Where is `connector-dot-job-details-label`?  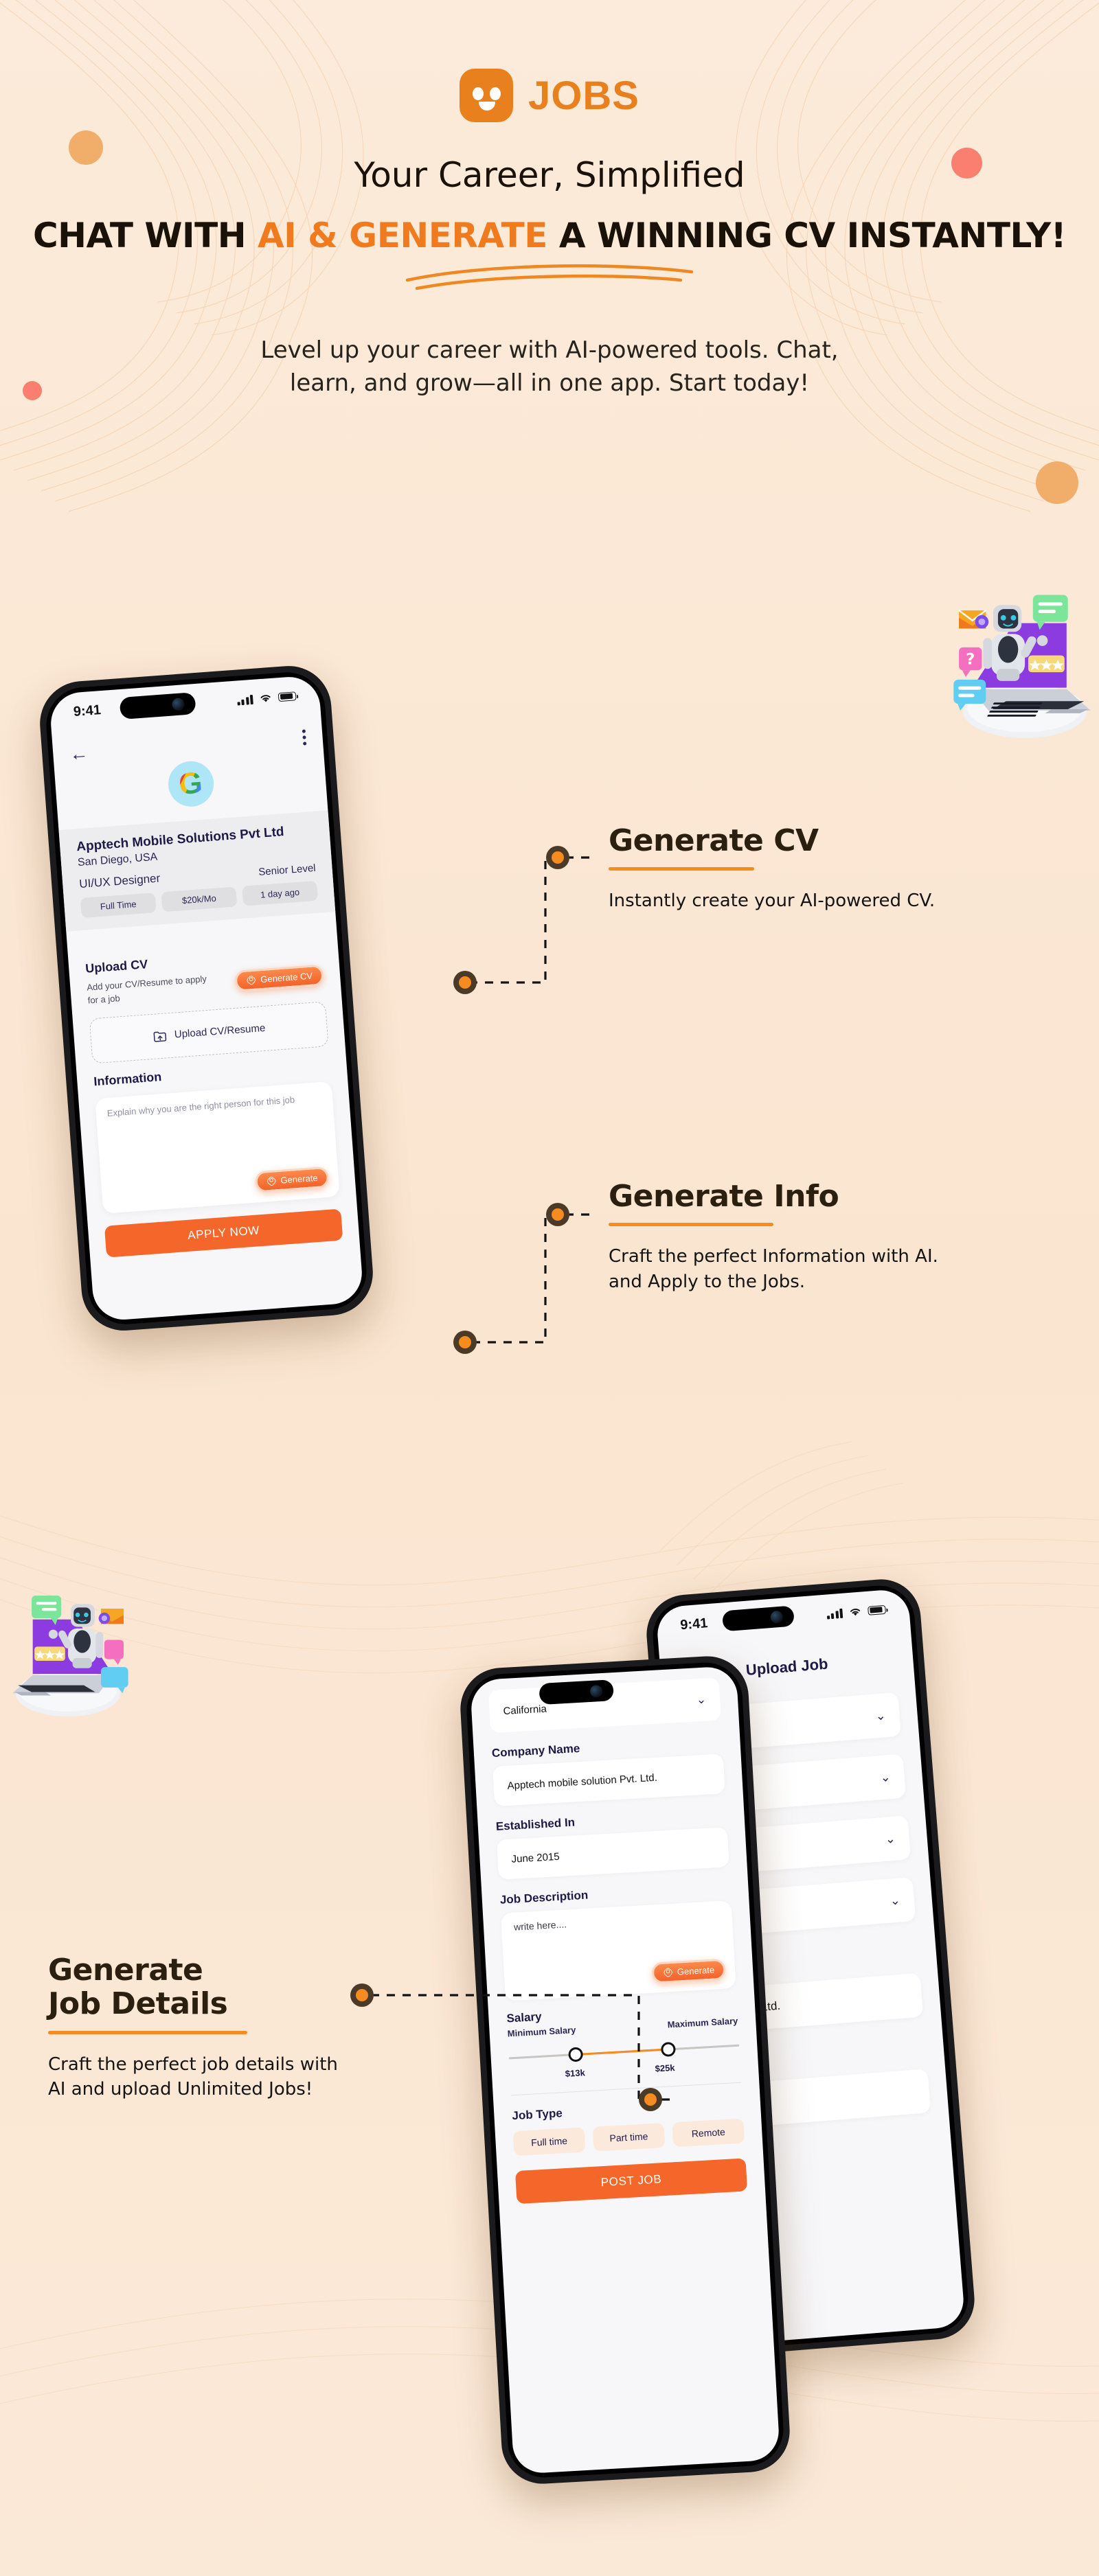 connector-dot-job-details-label is located at coordinates (362, 1995).